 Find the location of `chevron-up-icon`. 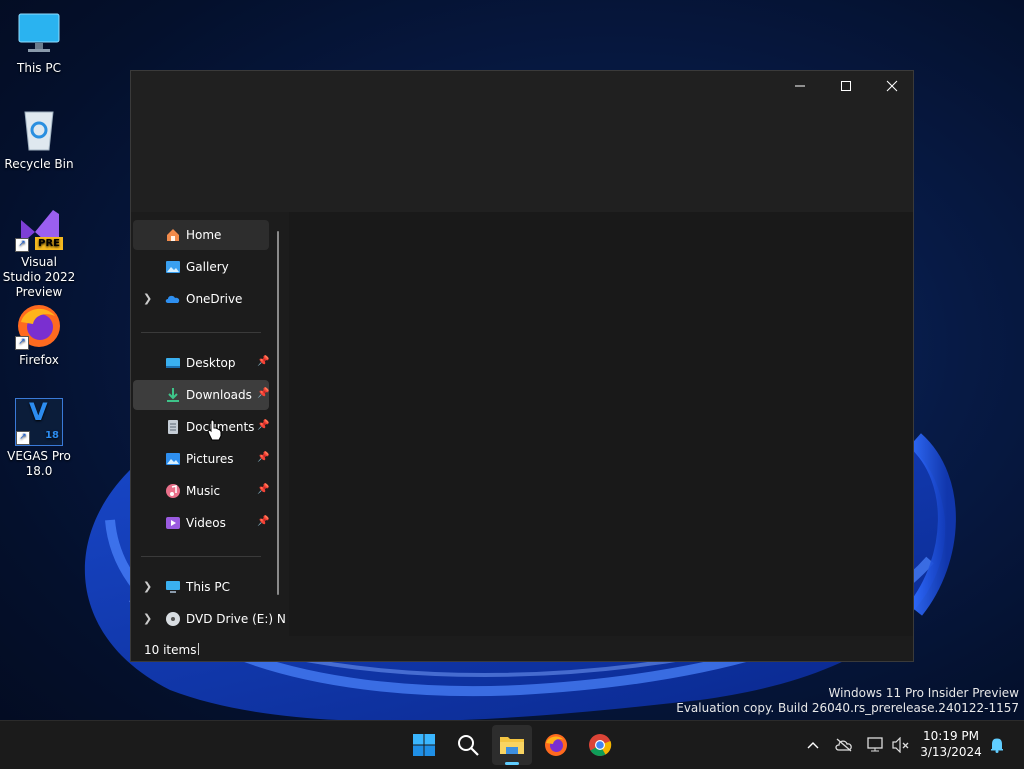

chevron-up-icon is located at coordinates (813, 745).